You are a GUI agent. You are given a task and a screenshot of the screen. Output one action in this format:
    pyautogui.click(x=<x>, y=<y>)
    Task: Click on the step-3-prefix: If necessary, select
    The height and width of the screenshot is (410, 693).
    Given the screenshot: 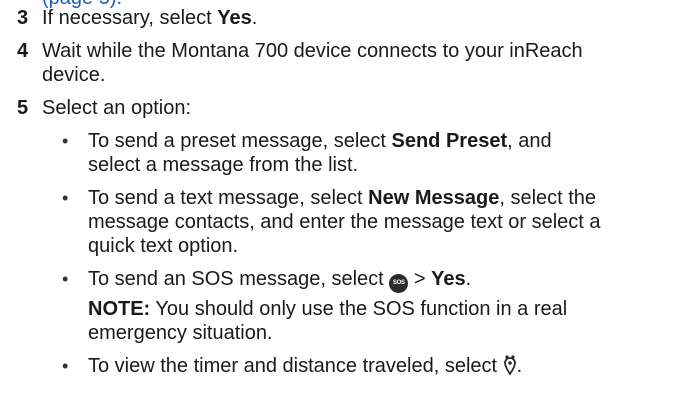 What is the action you would take?
    pyautogui.click(x=130, y=18)
    